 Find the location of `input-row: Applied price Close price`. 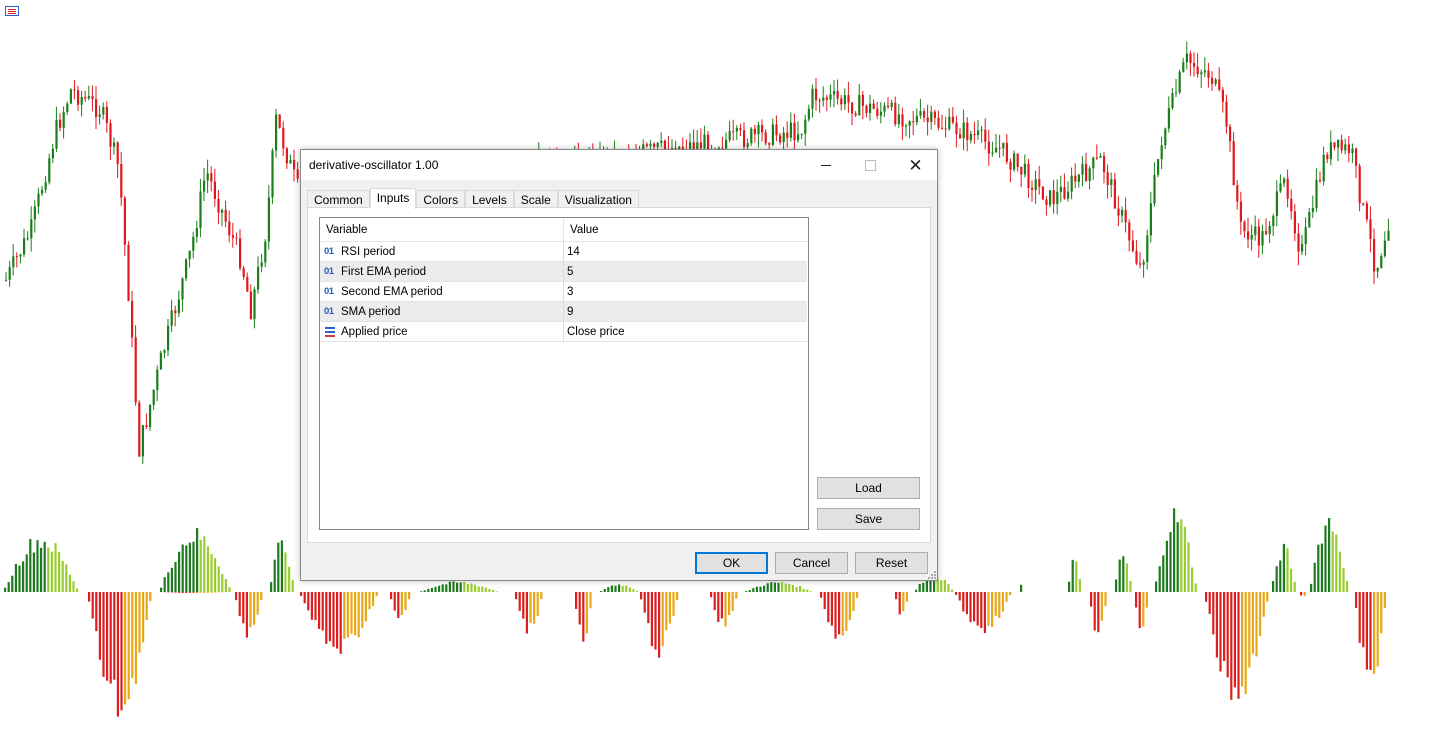

input-row: Applied price Close price is located at coordinates (563, 332).